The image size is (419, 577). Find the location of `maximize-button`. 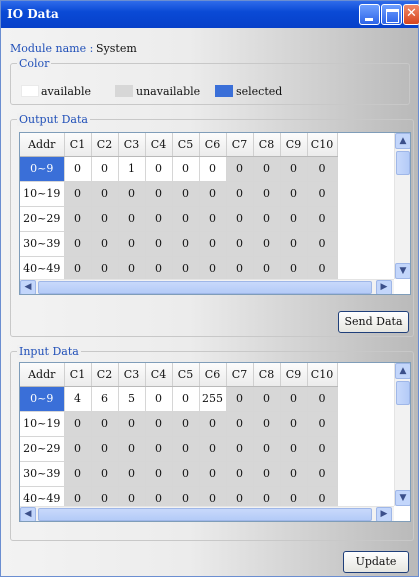

maximize-button is located at coordinates (391, 14).